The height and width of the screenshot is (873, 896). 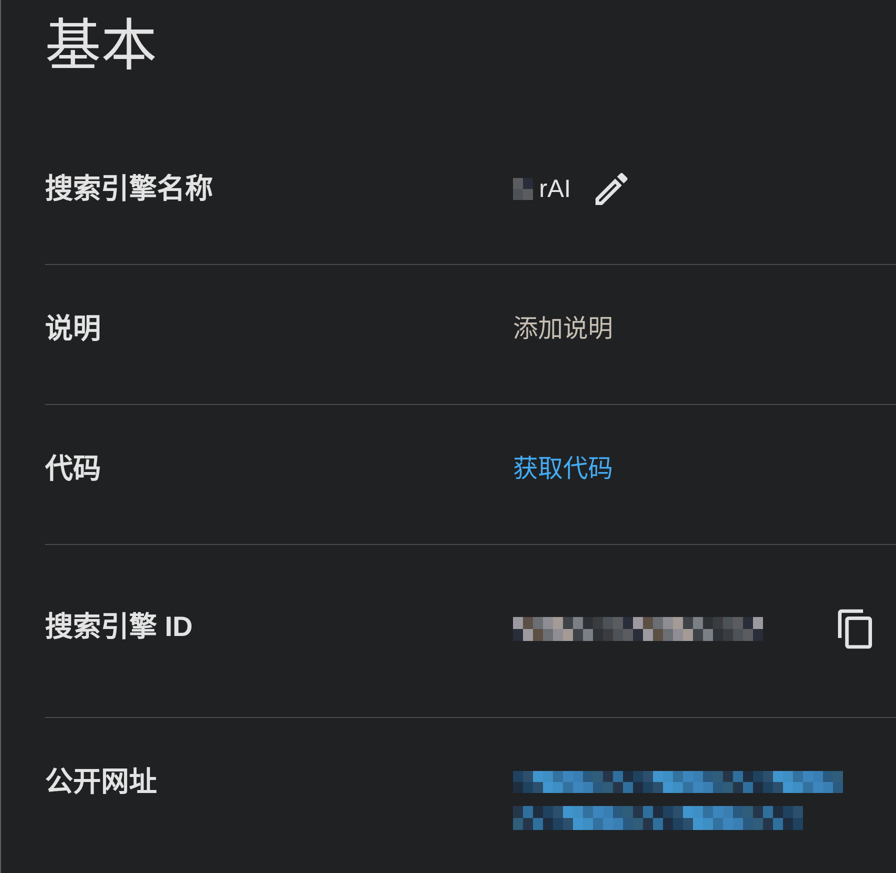 I want to click on section-title: 基本, so click(x=101, y=46).